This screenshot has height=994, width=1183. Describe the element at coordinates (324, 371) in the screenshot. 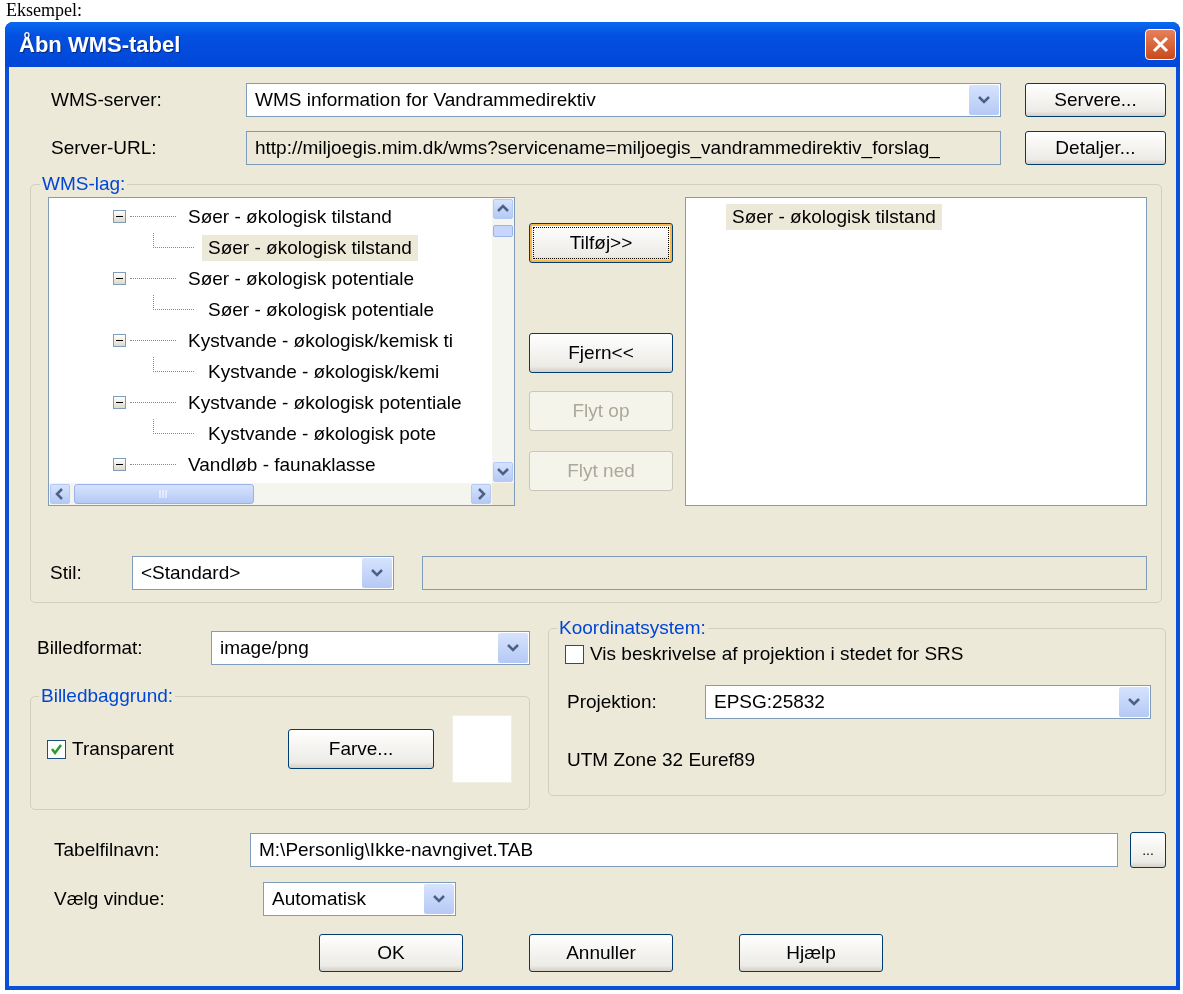

I see `tree-item: Kystvande - økologisk/kemi` at that location.